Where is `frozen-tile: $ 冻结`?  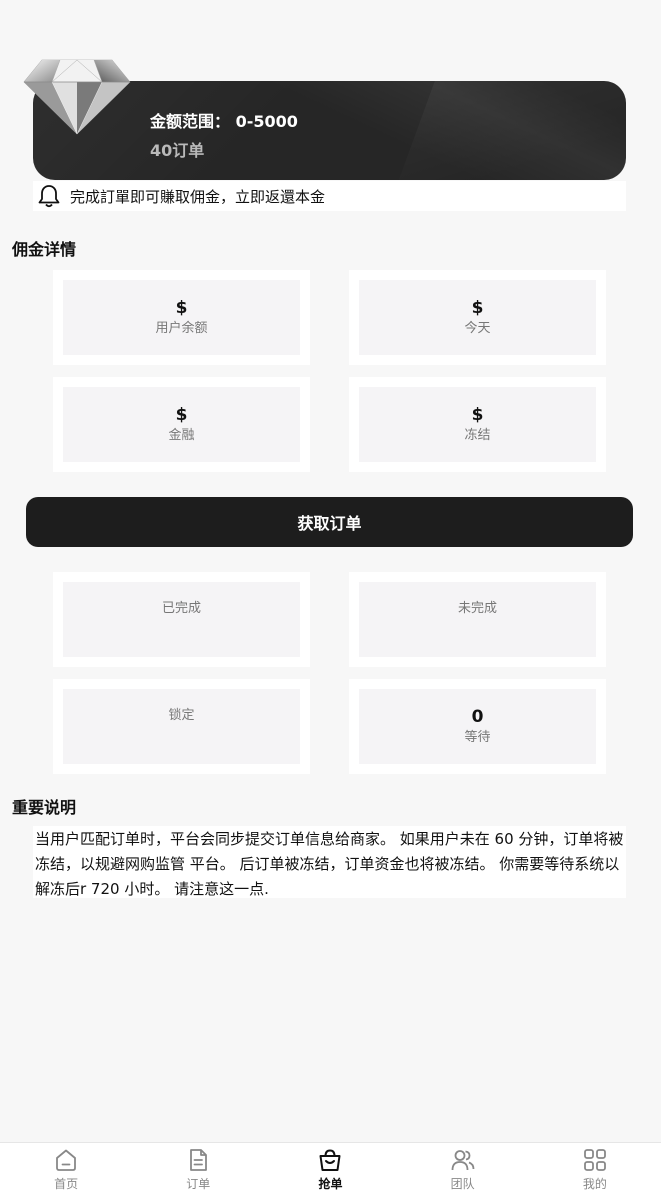
frozen-tile: $ 冻结 is located at coordinates (477, 424).